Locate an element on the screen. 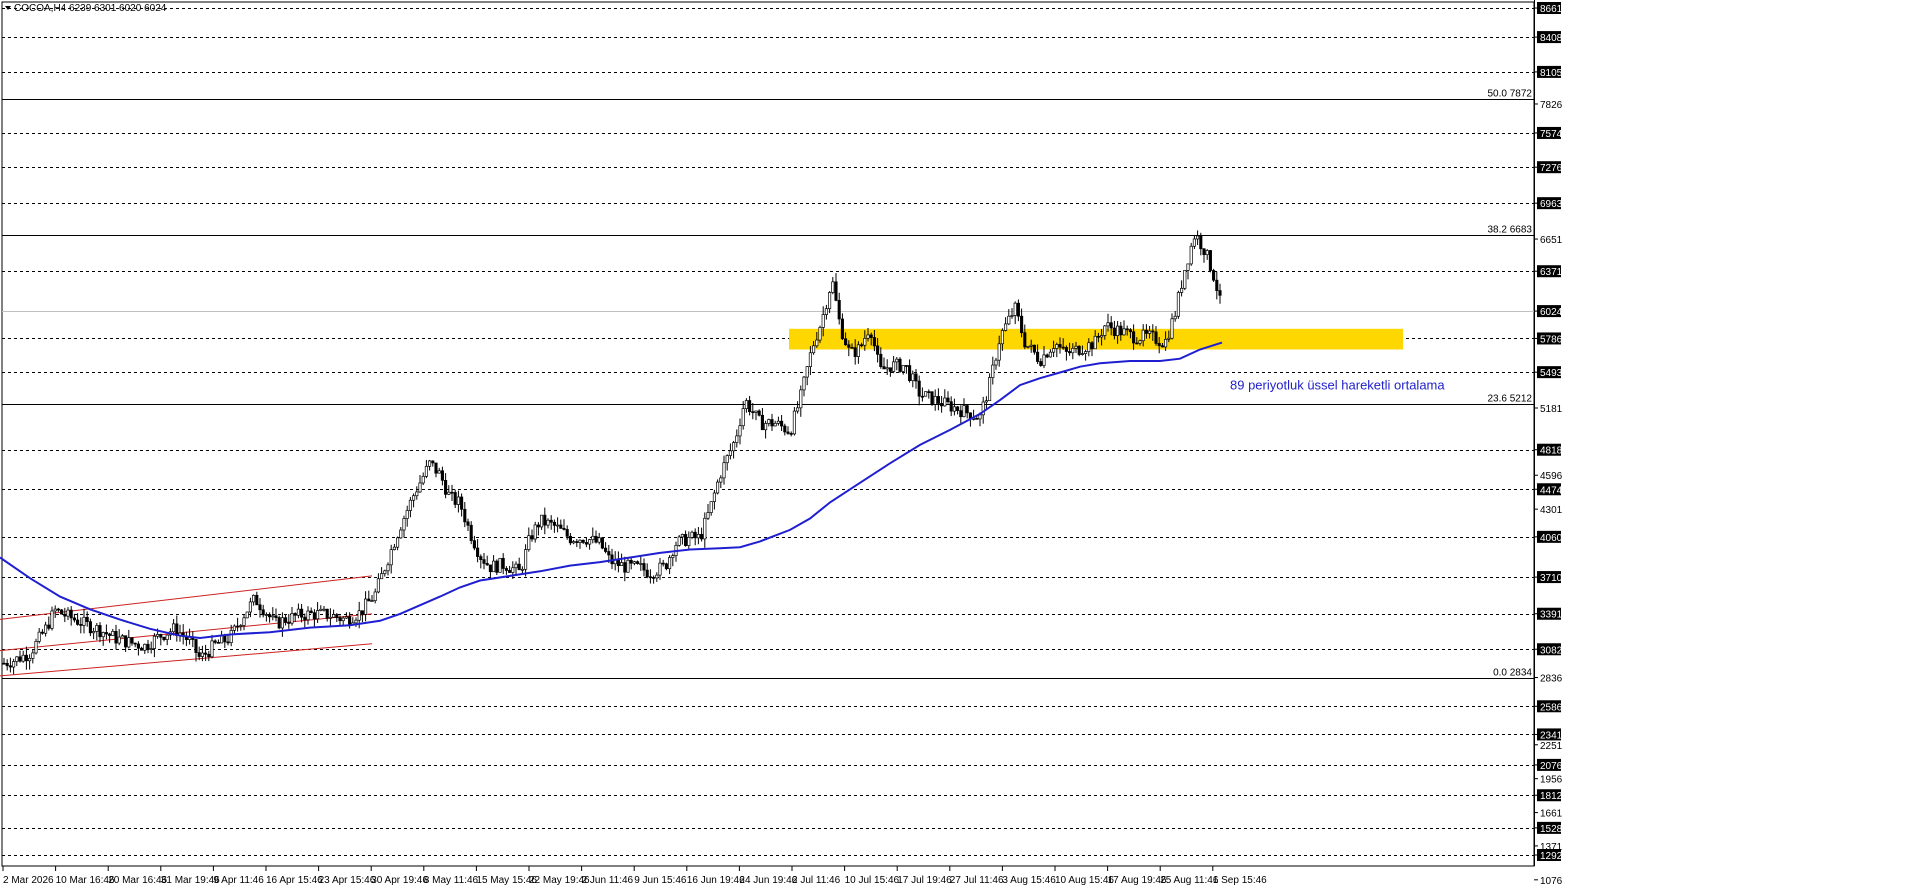 Image resolution: width=1916 pixels, height=888 pixels. x-tick-label: 30 Apr 19:46 is located at coordinates (399, 880).